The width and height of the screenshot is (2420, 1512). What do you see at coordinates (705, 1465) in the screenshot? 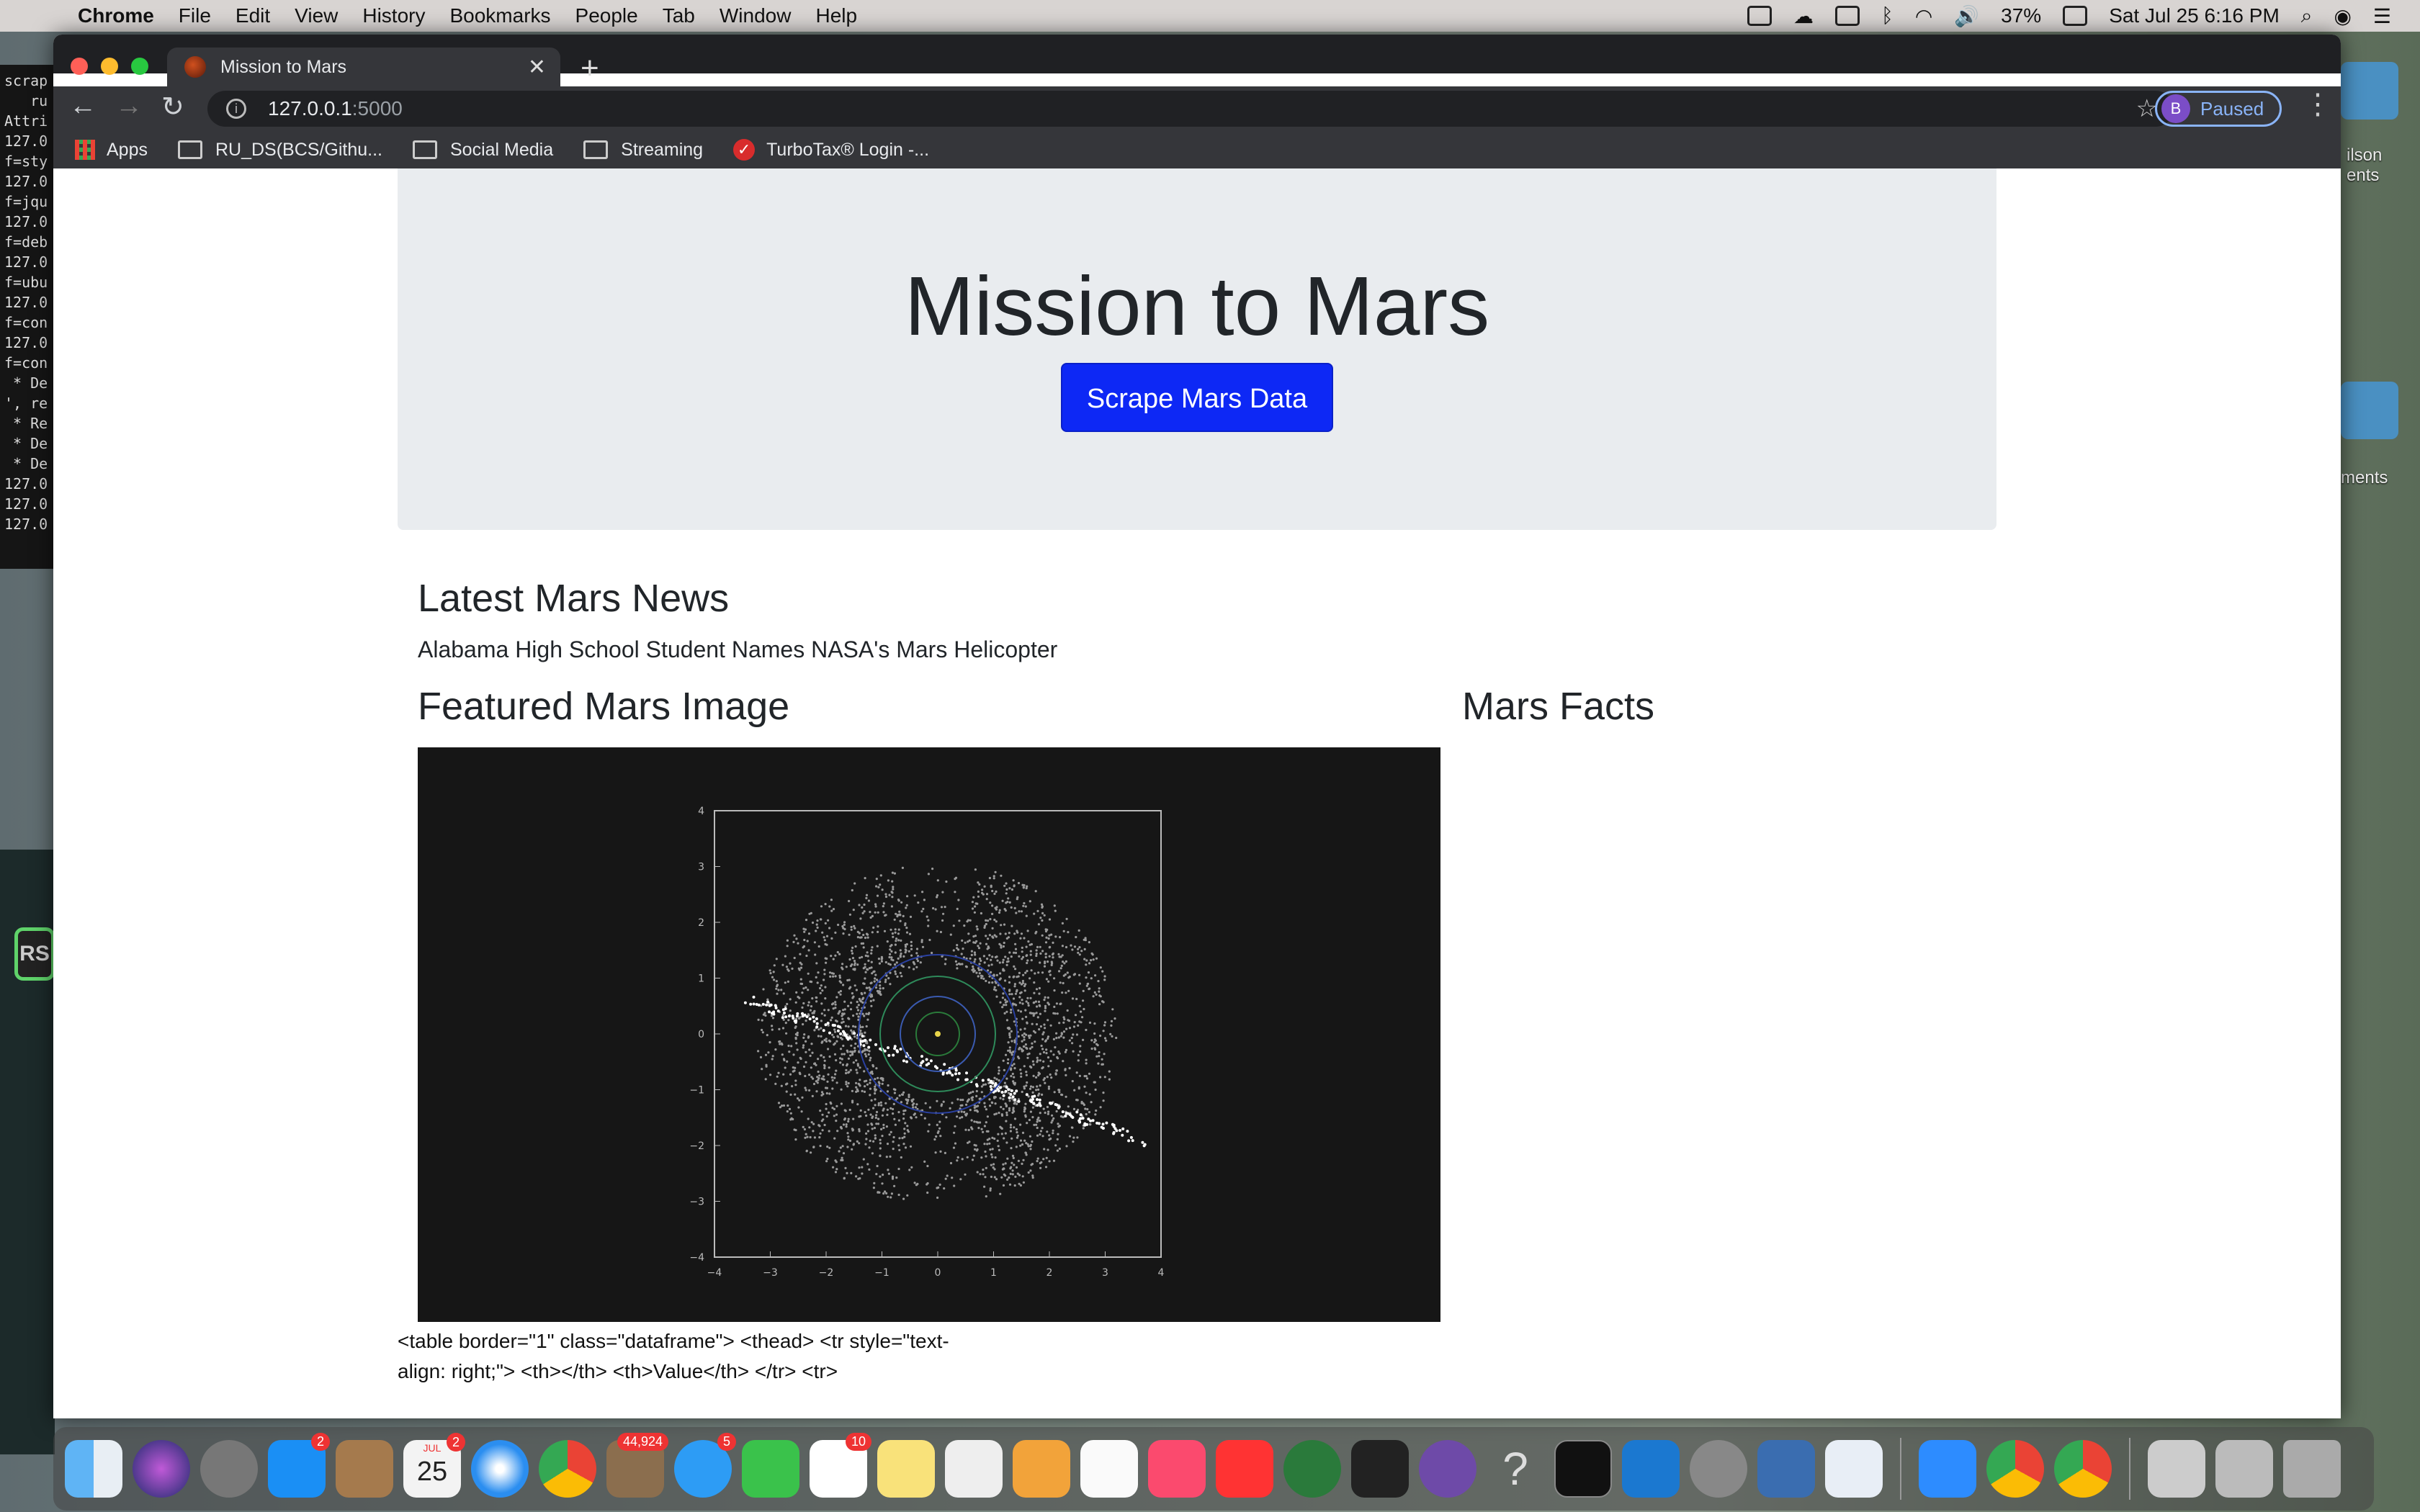
I see `messages-icon: 5` at bounding box center [705, 1465].